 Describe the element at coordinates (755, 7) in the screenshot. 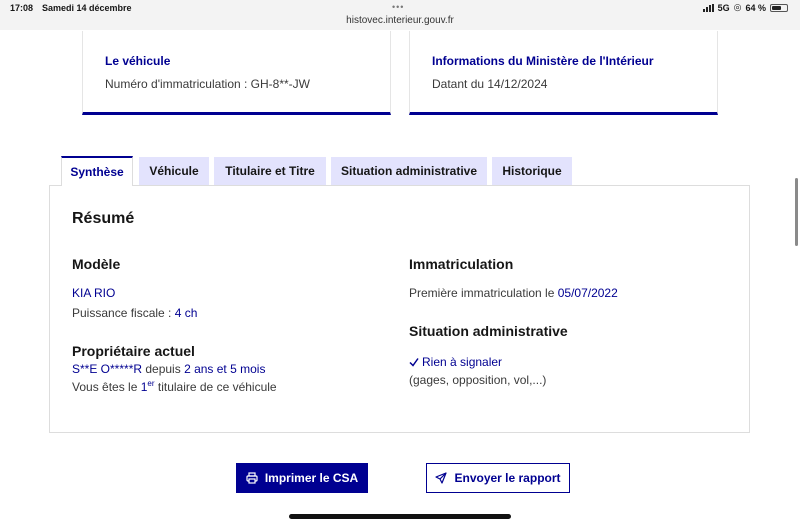

I see `battery-percent: 64 %` at that location.